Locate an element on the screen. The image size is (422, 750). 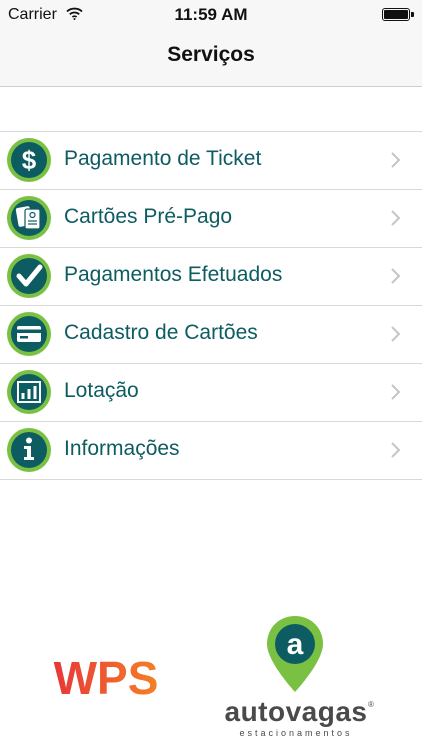
menu-item-pagamento-ticket: $ Pagamento de Ticket is located at coordinates (211, 161).